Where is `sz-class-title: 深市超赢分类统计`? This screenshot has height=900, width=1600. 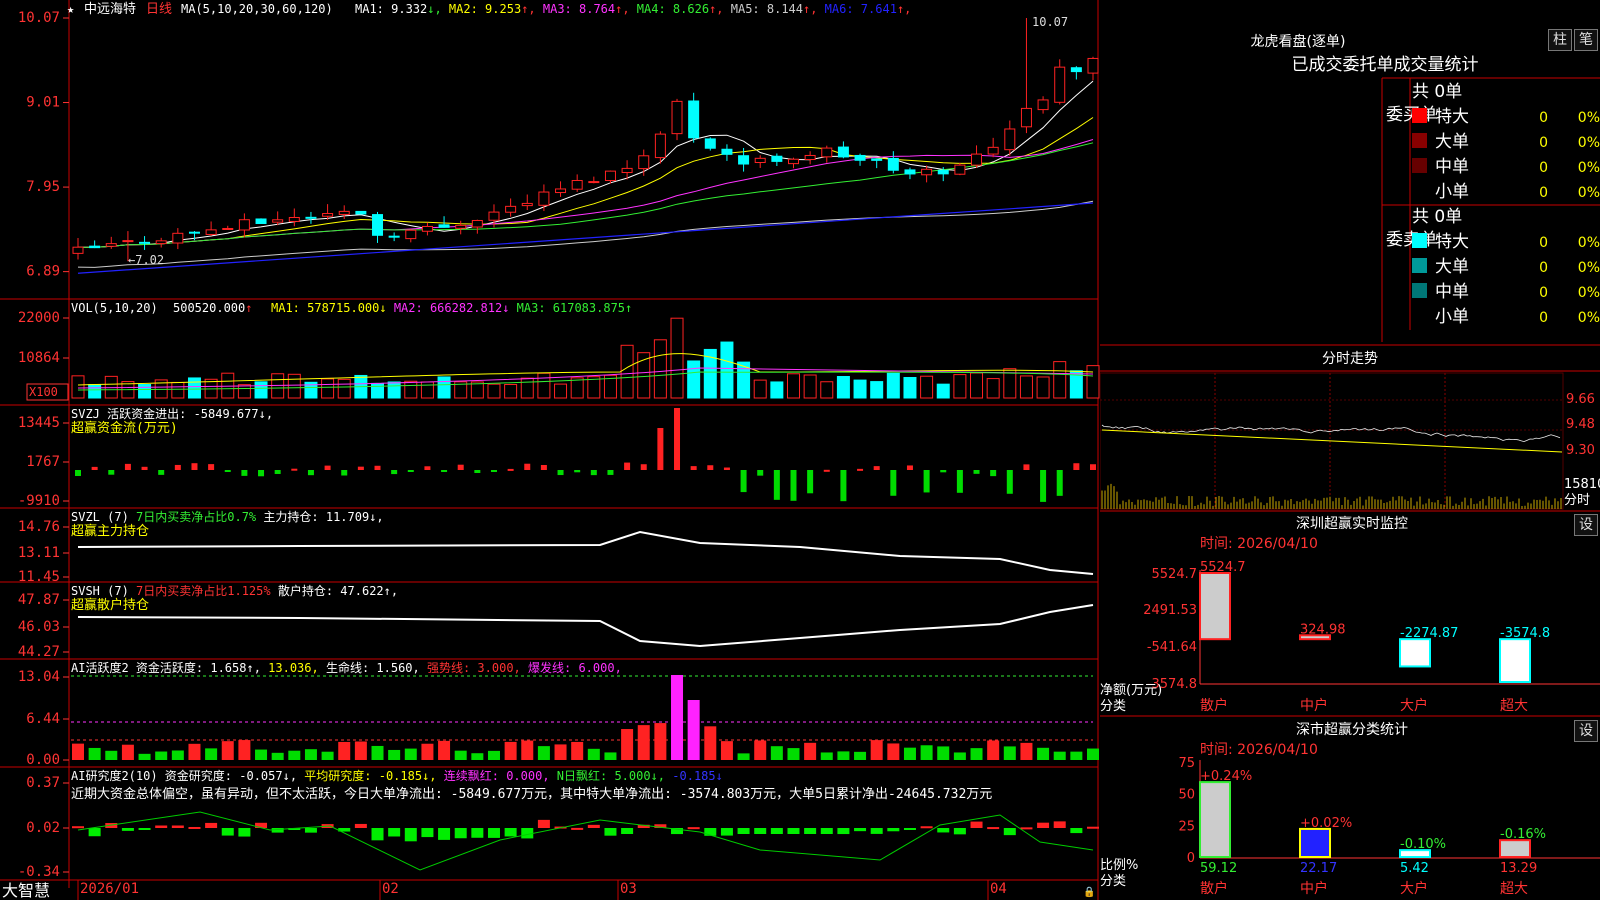
sz-class-title: 深市超赢分类统计 is located at coordinates (1352, 729).